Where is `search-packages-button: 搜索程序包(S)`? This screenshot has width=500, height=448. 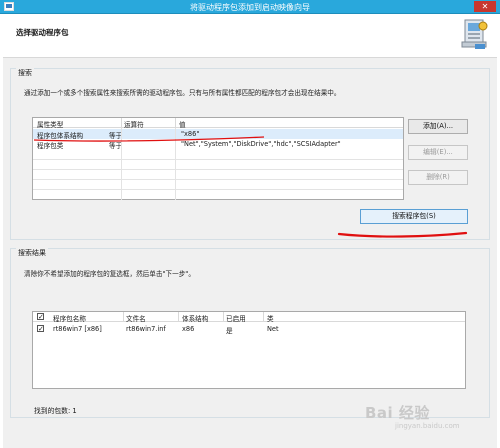
search-packages-button: 搜索程序包(S) is located at coordinates (414, 216).